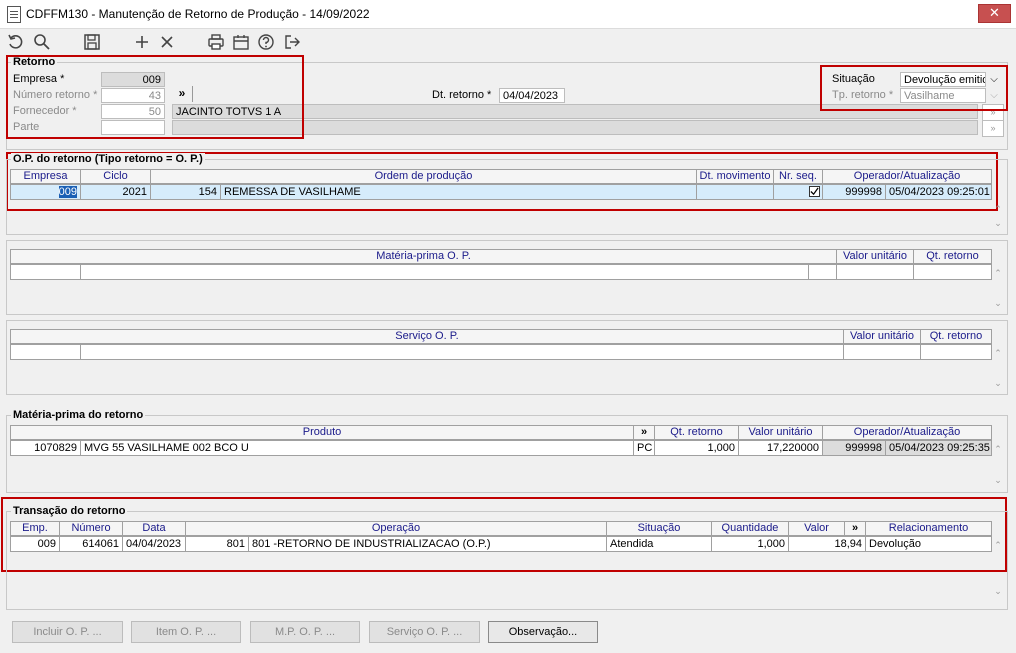 This screenshot has width=1016, height=653. What do you see at coordinates (115, 192) in the screenshot?
I see `op-cell-ciclo: 2021` at bounding box center [115, 192].